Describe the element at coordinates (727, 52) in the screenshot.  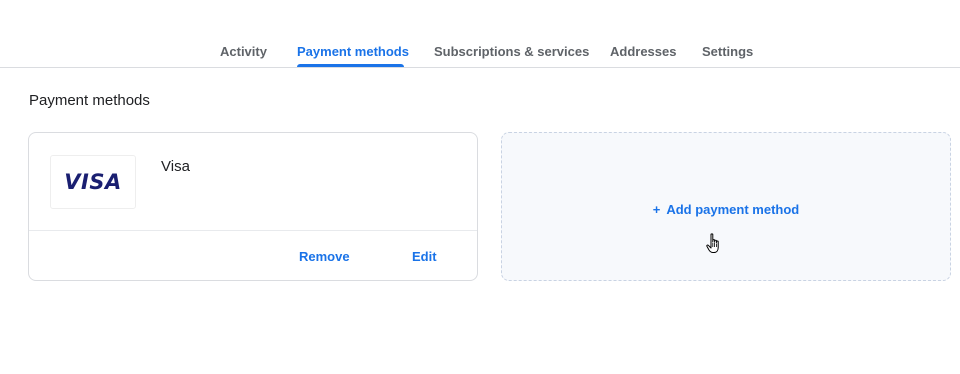
I see `tab-settings: Settings` at that location.